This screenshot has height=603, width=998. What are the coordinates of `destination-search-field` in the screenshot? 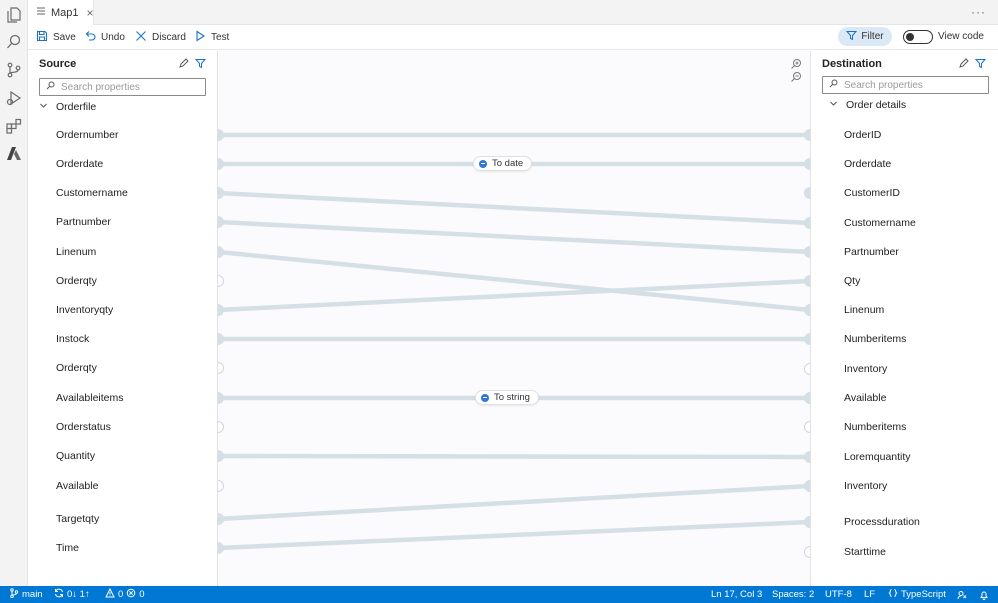 It's located at (905, 85).